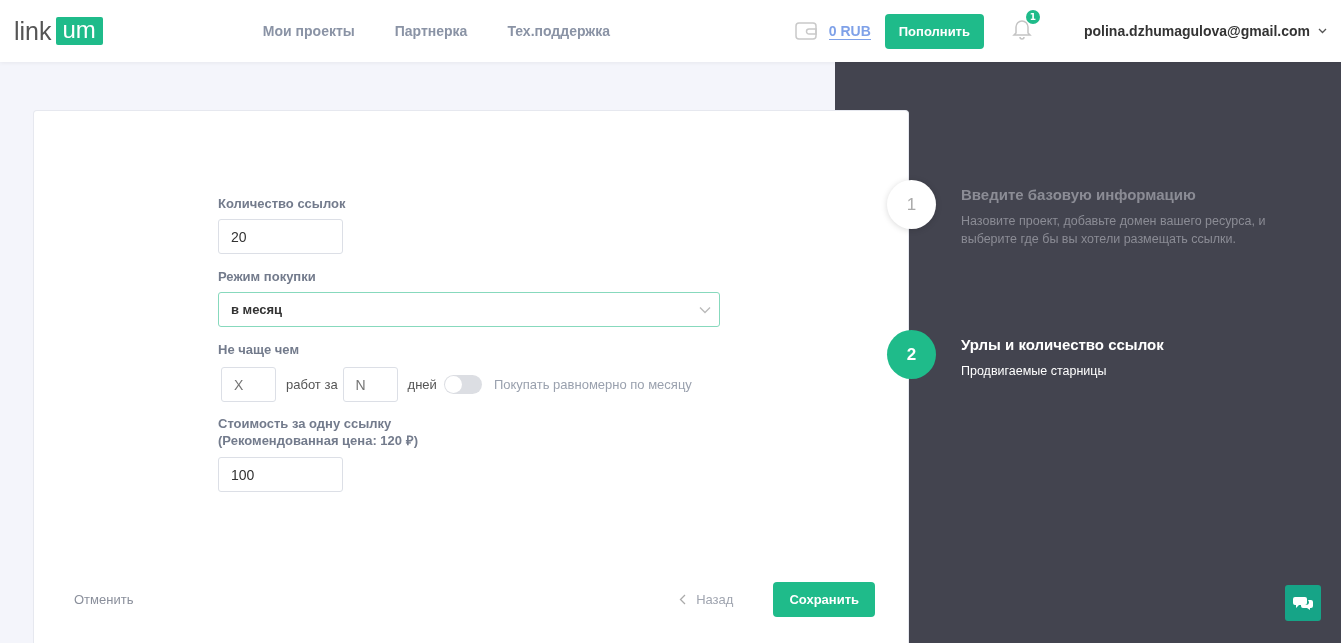  Describe the element at coordinates (1205, 31) in the screenshot. I see `user-menu: polina.dzhumagulova@gmail.com` at that location.